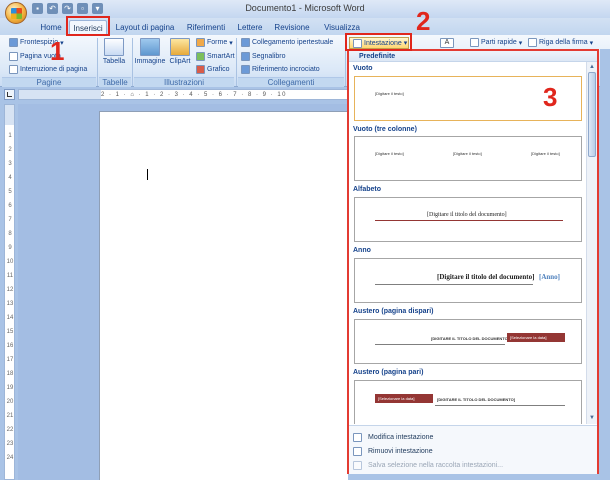 The image size is (610, 480). I want to click on vertical-ruler-tick: 3, so click(10, 164).